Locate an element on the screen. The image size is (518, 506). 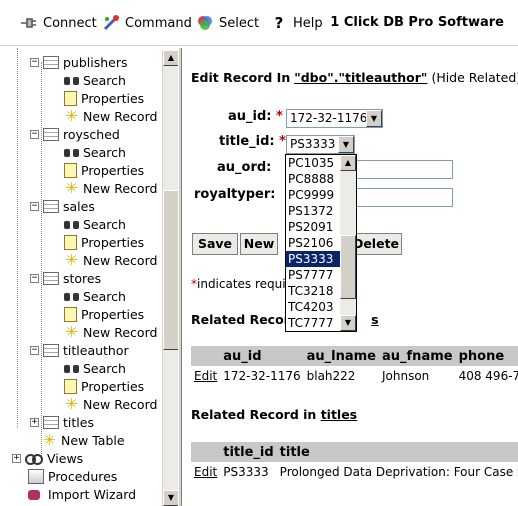
dropdown-option: PS3333 is located at coordinates (313, 259).